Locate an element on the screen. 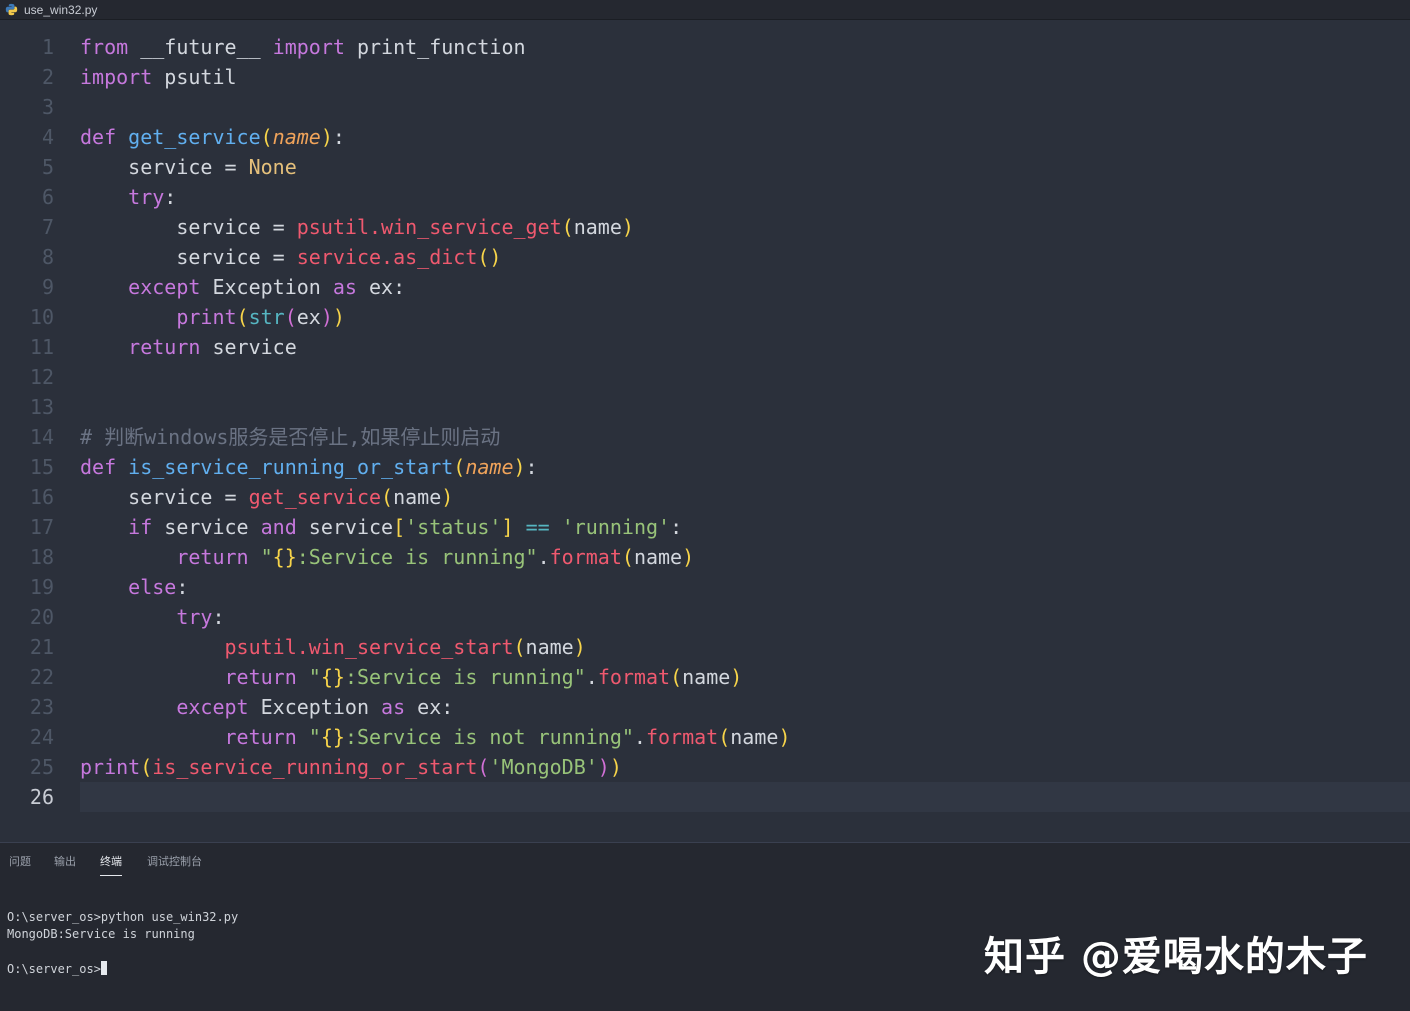 This screenshot has width=1410, height=1011. code-line: 14 # 判断windows服务是否停止,如果停止则启动 is located at coordinates (705, 437).